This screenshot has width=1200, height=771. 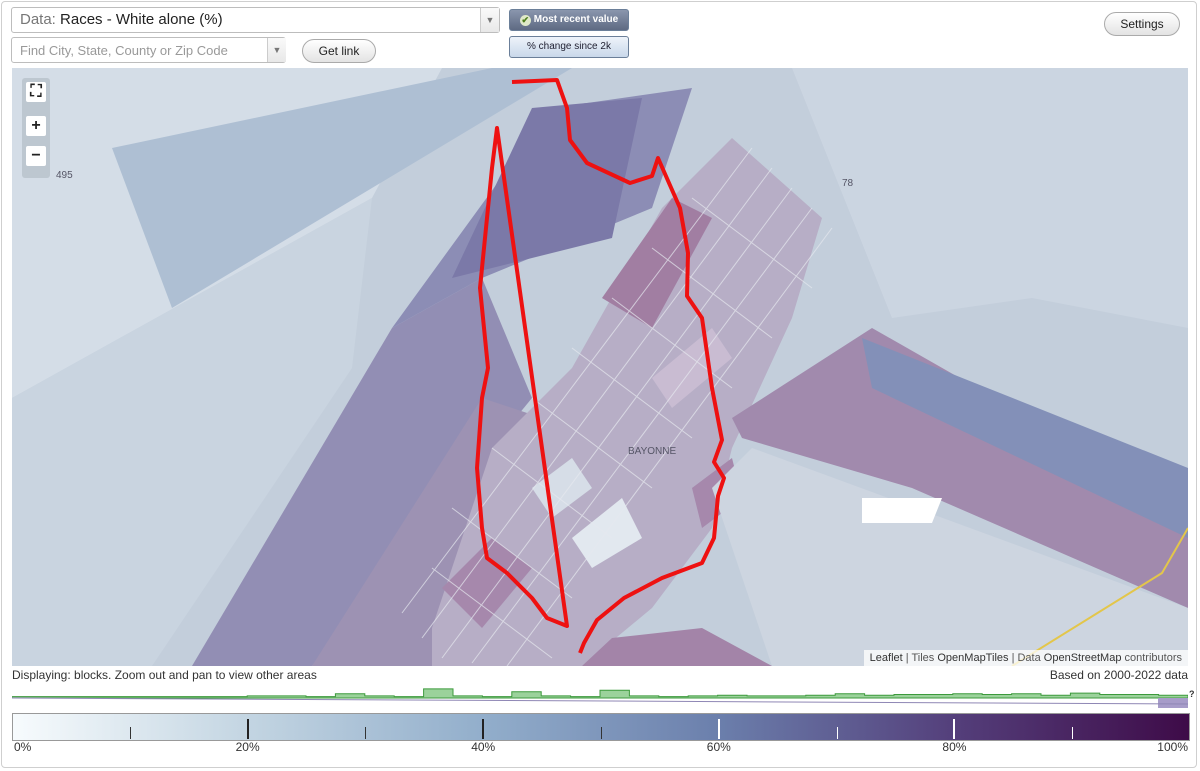 I want to click on road-label: 495, so click(x=64, y=175).